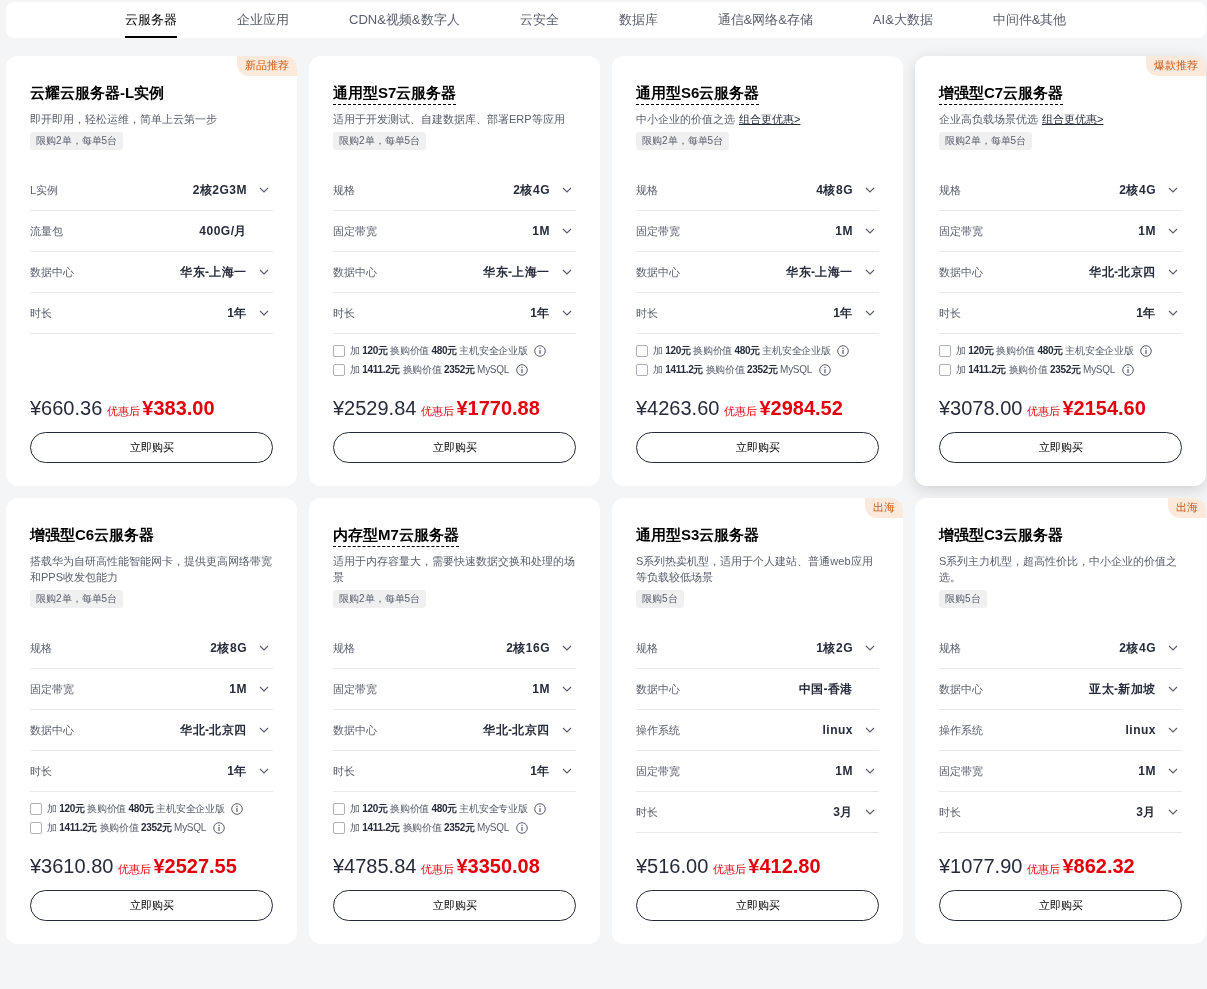  What do you see at coordinates (834, 190) in the screenshot?
I see `spec-value: 4核8G` at bounding box center [834, 190].